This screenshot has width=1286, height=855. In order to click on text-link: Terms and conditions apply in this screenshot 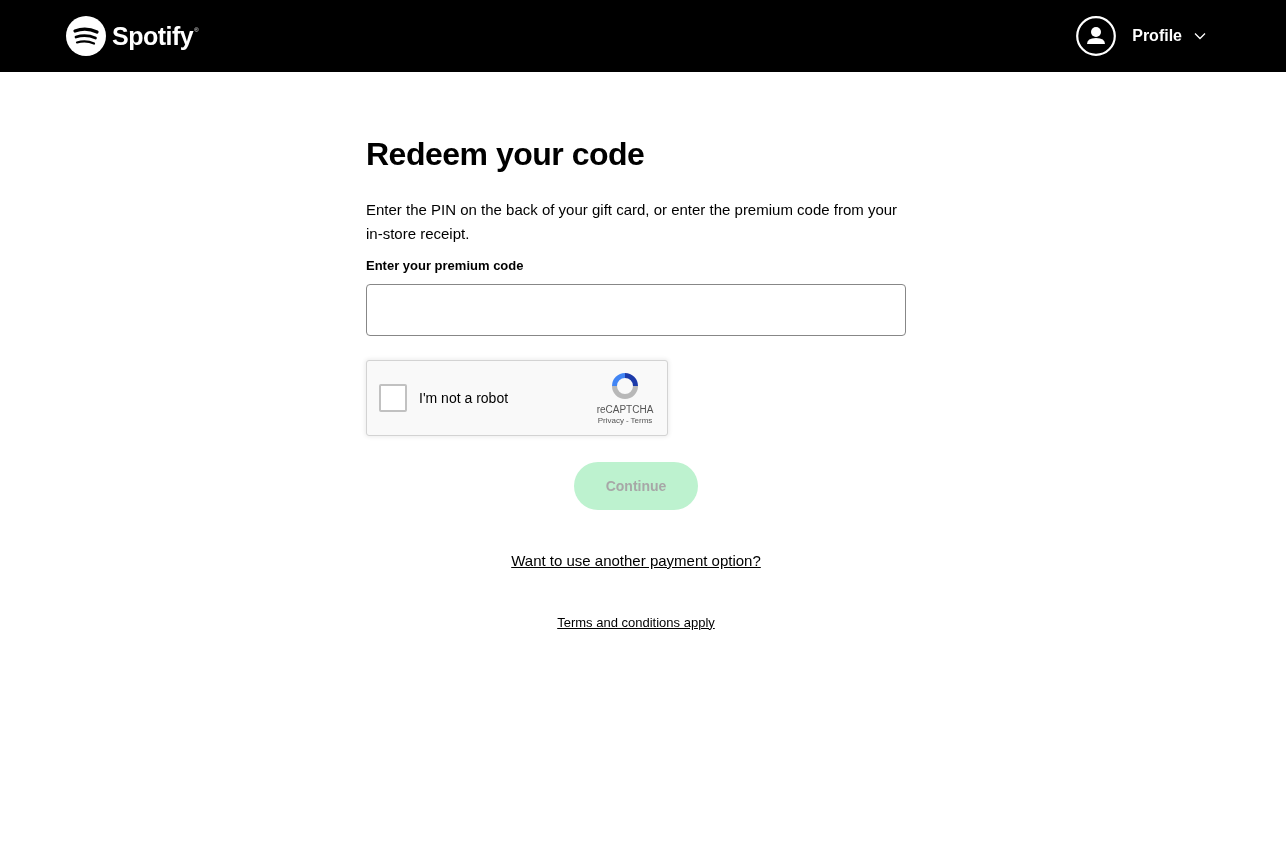, I will do `click(636, 622)`.